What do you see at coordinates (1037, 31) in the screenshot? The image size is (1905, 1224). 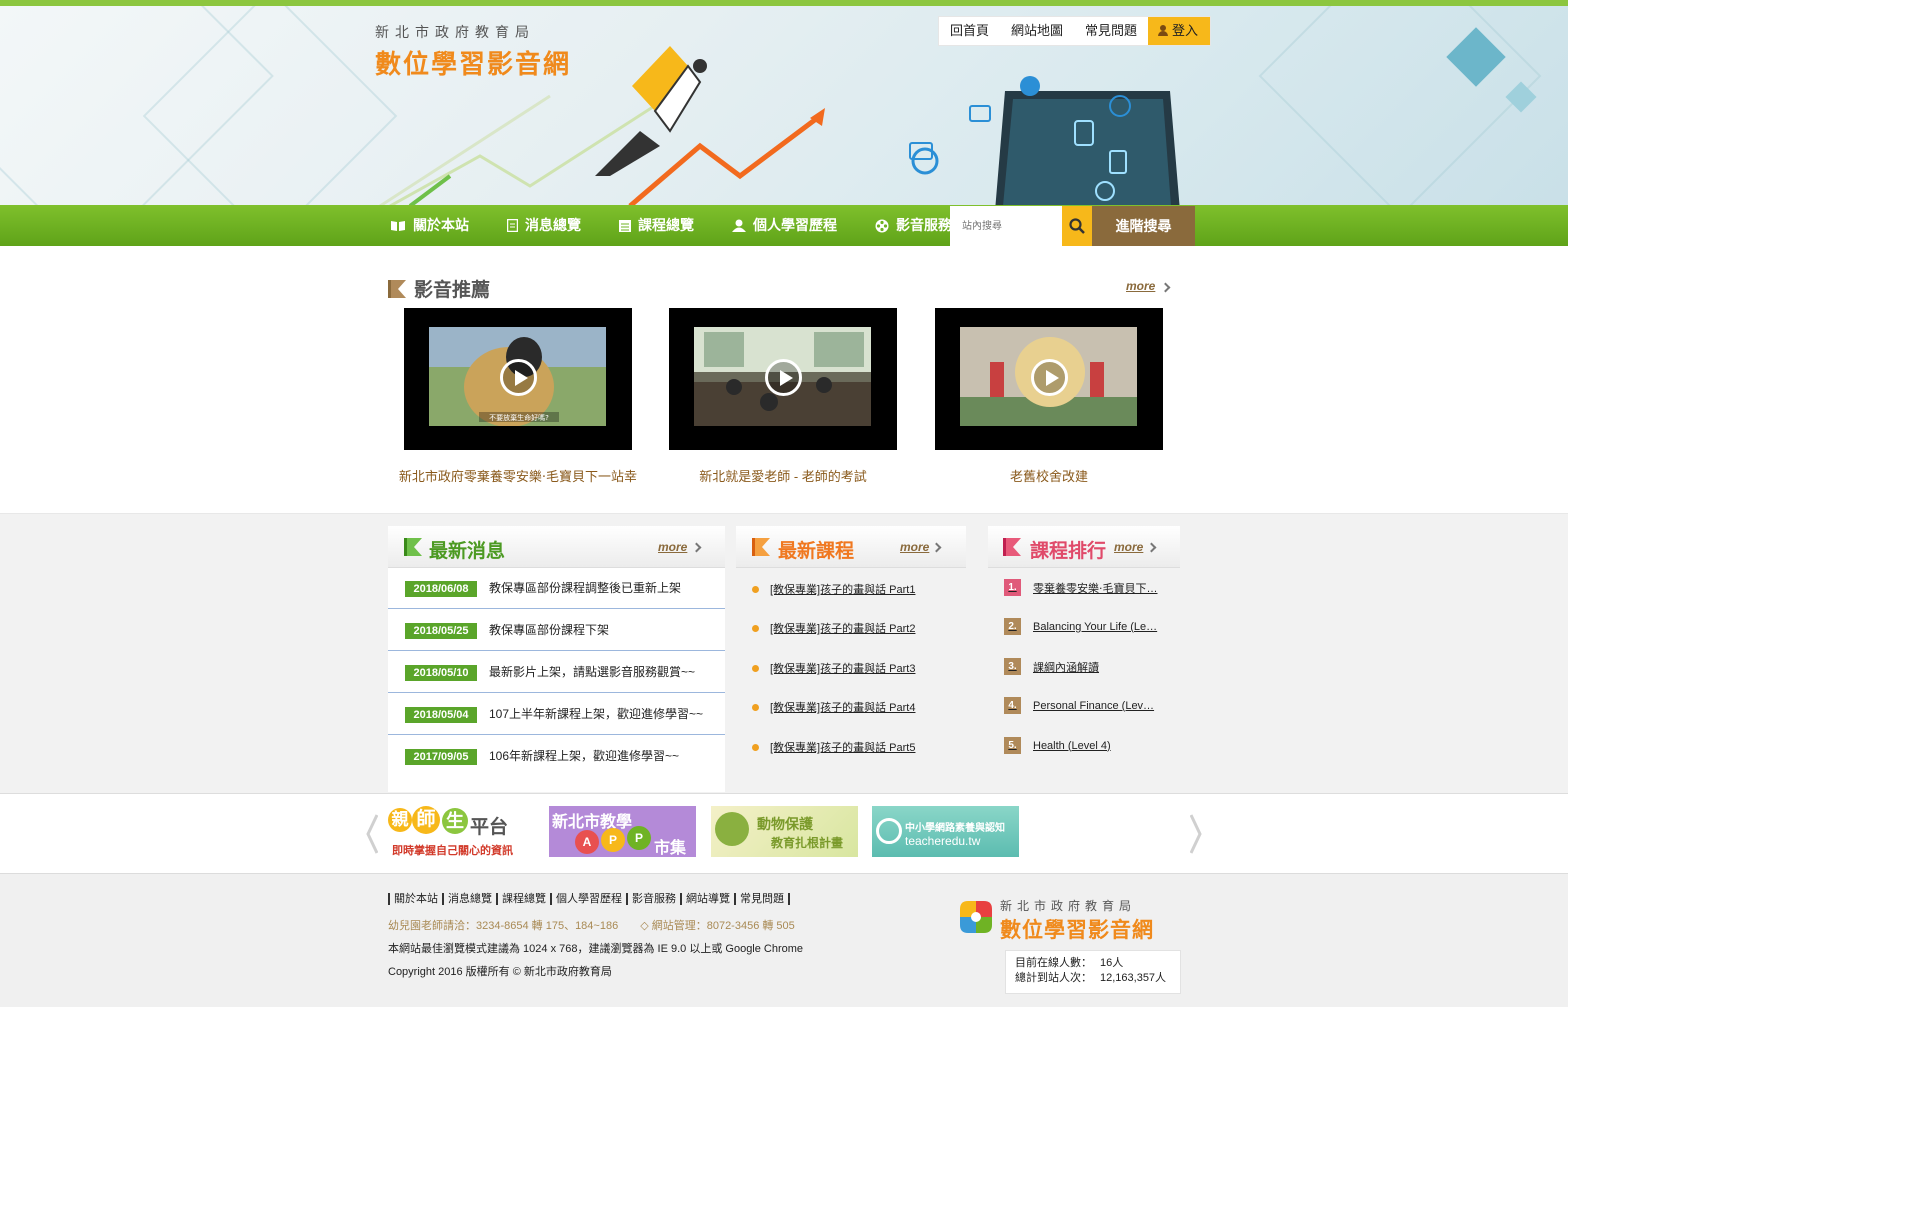 I see `sitemap-link: 網站地圖` at bounding box center [1037, 31].